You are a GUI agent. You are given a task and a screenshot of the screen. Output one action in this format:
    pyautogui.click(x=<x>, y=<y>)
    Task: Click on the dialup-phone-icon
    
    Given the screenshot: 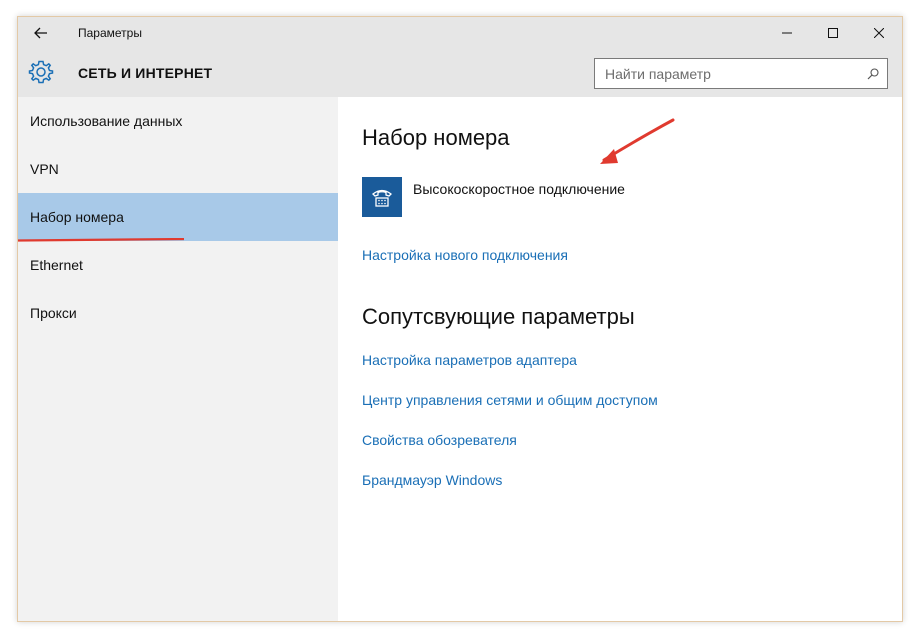 What is the action you would take?
    pyautogui.click(x=382, y=198)
    